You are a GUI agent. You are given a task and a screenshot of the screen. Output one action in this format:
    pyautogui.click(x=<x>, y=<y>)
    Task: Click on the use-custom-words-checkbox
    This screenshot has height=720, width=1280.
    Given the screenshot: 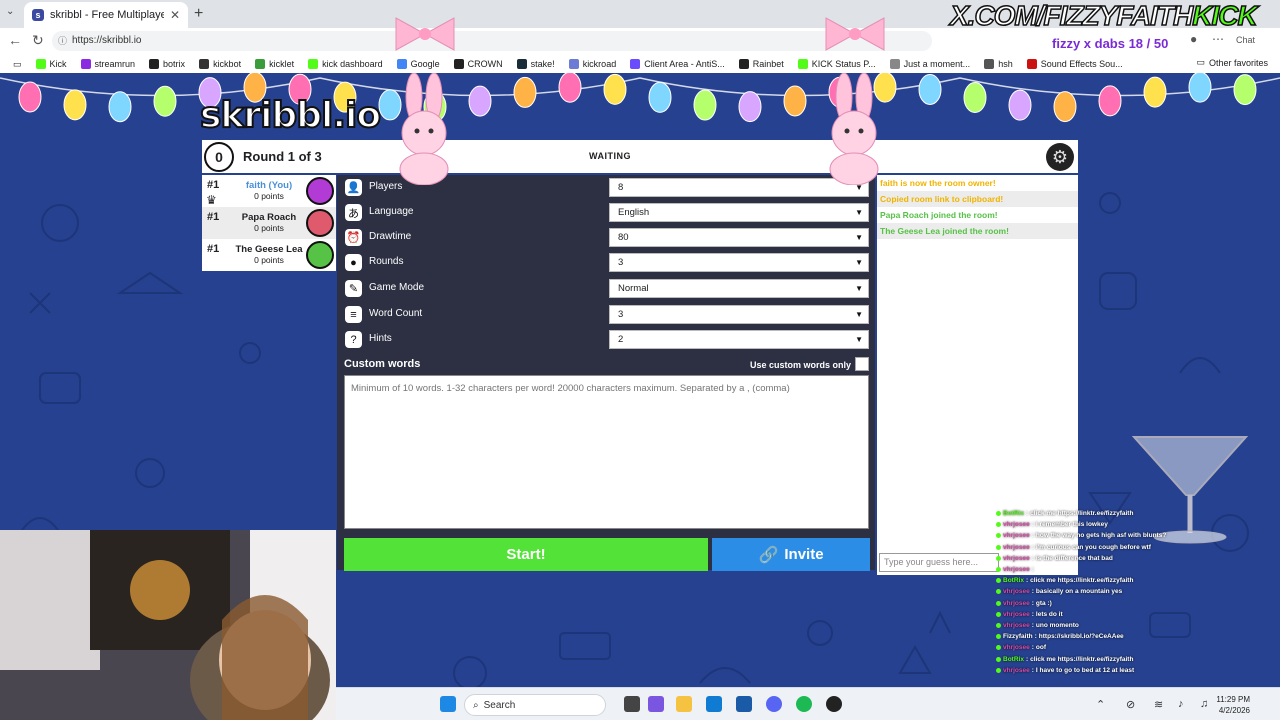 What is the action you would take?
    pyautogui.click(x=862, y=364)
    